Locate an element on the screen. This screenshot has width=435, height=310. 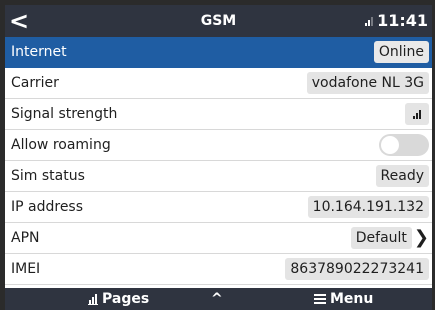
row-allow-roaming: Allow roaming is located at coordinates (218, 145).